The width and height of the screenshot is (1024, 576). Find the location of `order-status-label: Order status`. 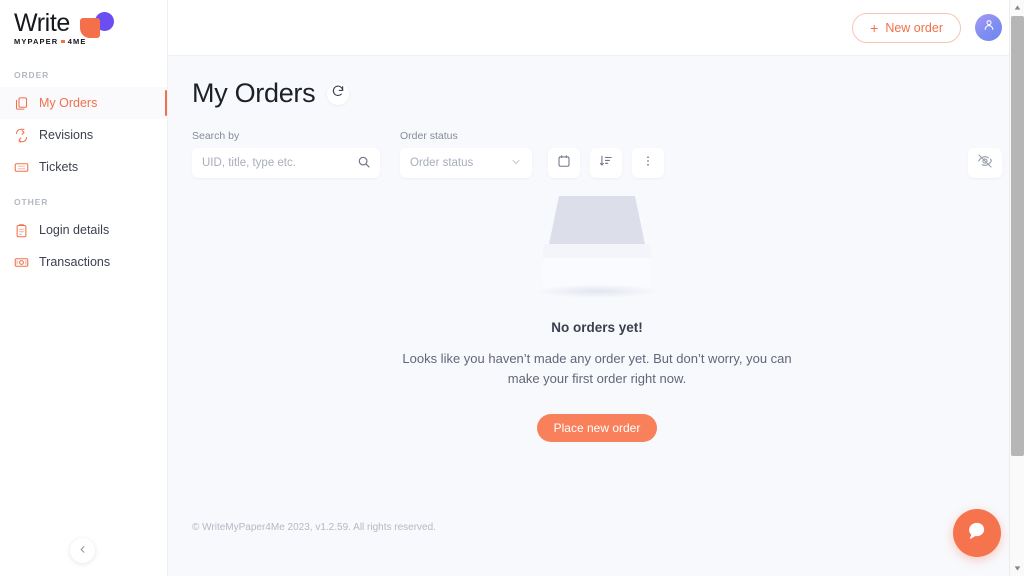

order-status-label: Order status is located at coordinates (429, 136).